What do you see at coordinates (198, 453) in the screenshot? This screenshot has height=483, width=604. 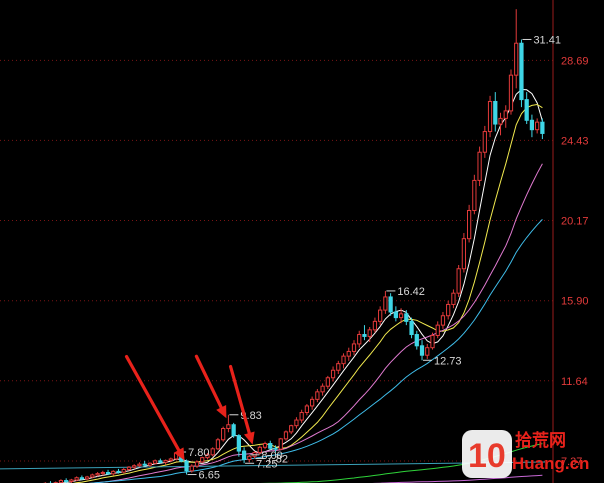 I see `callout-label: 7.80` at bounding box center [198, 453].